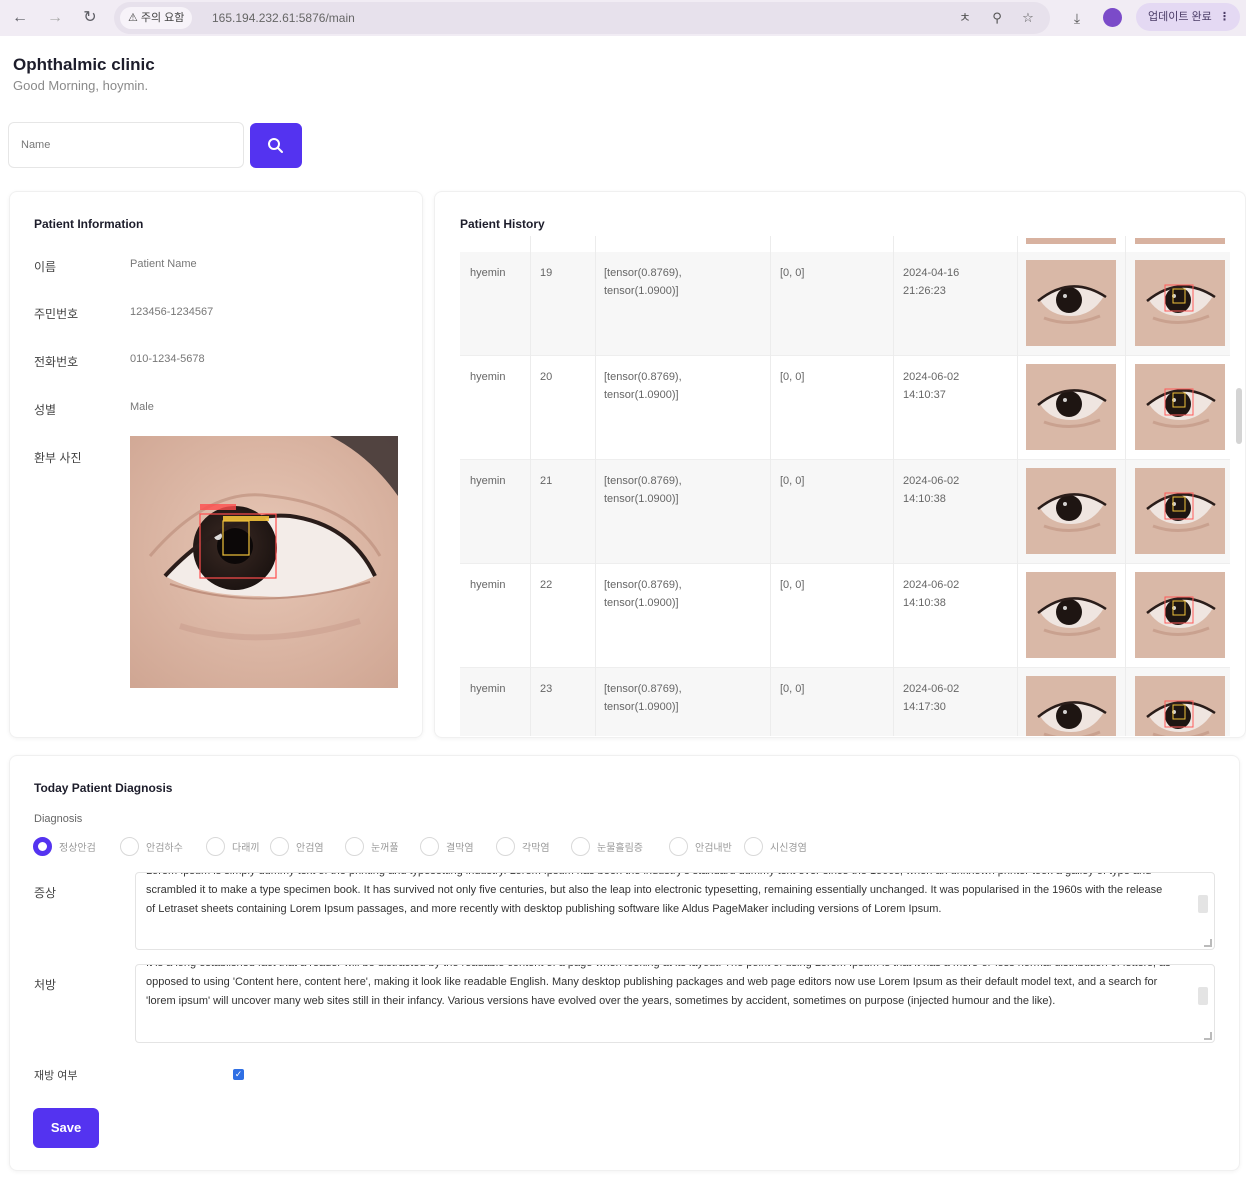 This screenshot has width=1246, height=1178. Describe the element at coordinates (163, 264) in the screenshot. I see `name-value: Patient Name` at that location.